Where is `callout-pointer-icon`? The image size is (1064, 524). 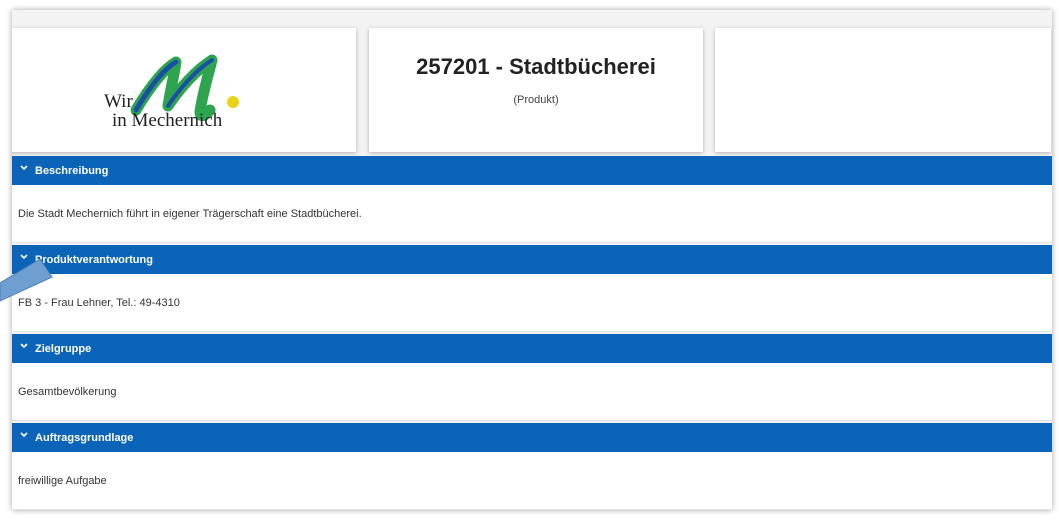 callout-pointer-icon is located at coordinates (26, 280).